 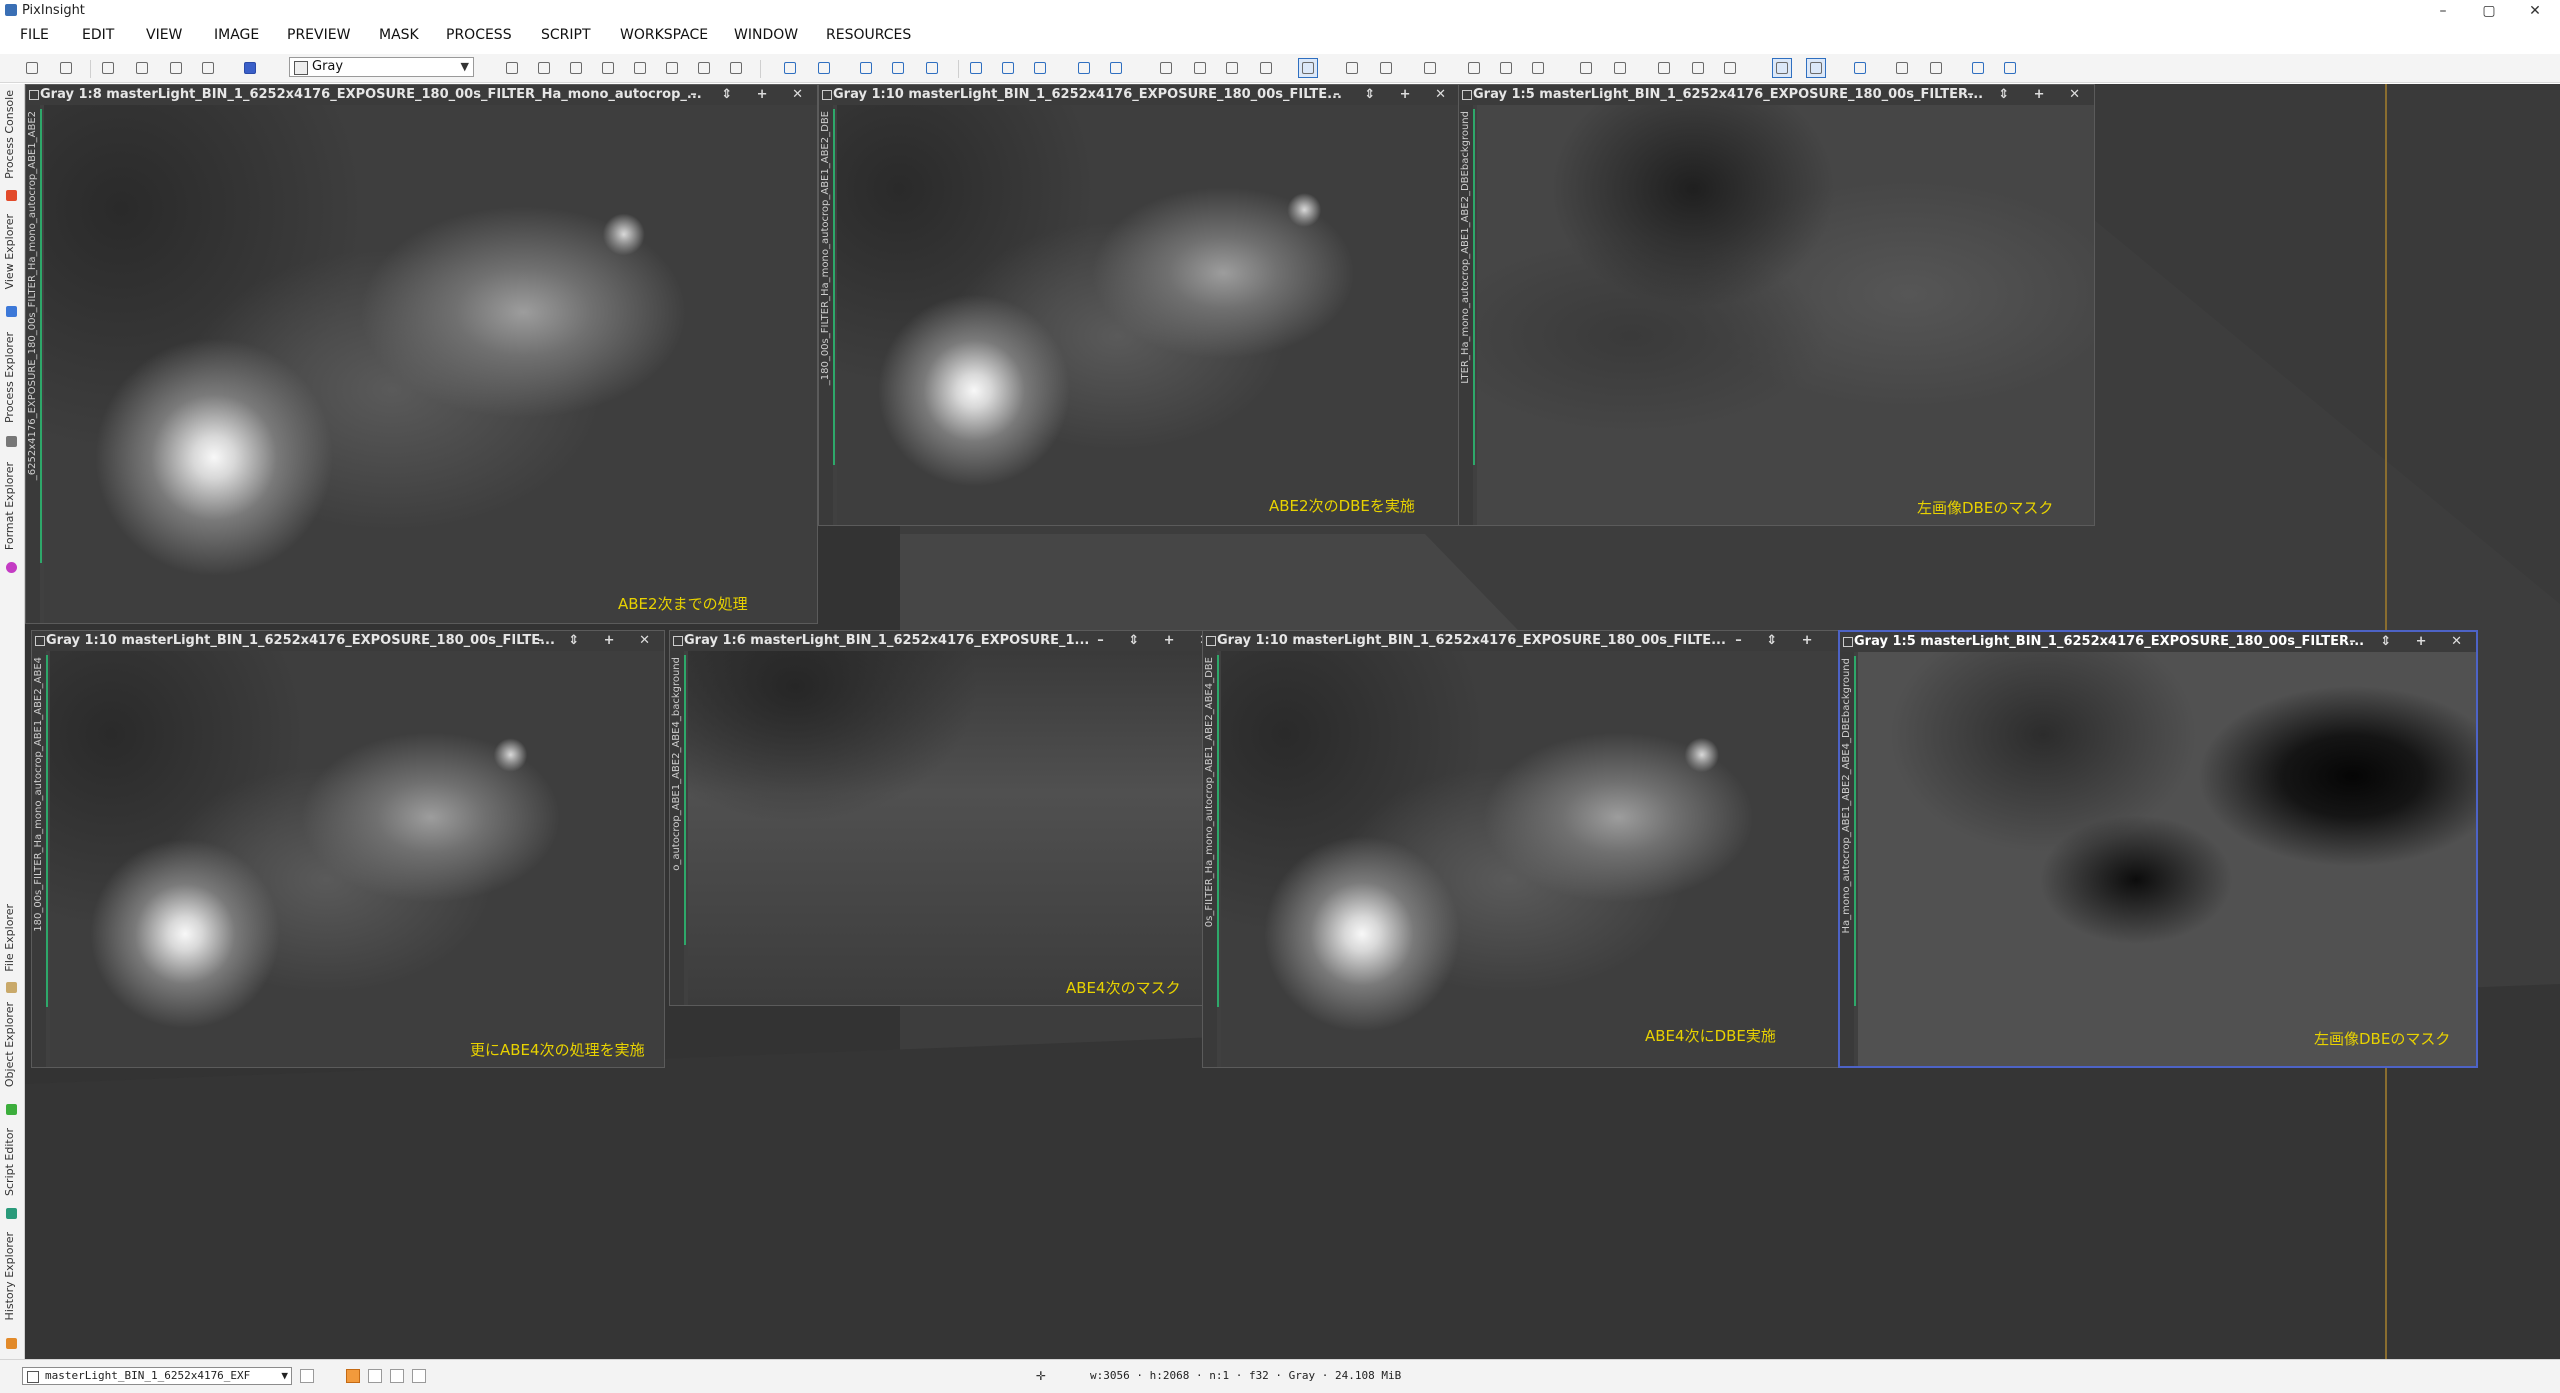 I want to click on undo-icon, so click(x=32, y=68).